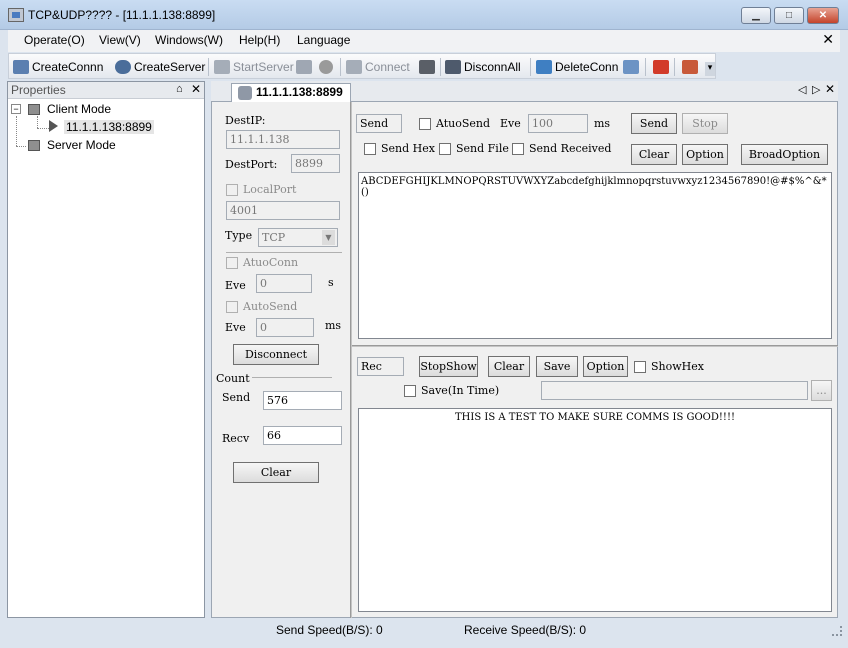 The image size is (848, 648). What do you see at coordinates (424, 630) in the screenshot?
I see `status-bar: Send Speed(B/S): 0 Receive Speed(B/S): 0` at bounding box center [424, 630].